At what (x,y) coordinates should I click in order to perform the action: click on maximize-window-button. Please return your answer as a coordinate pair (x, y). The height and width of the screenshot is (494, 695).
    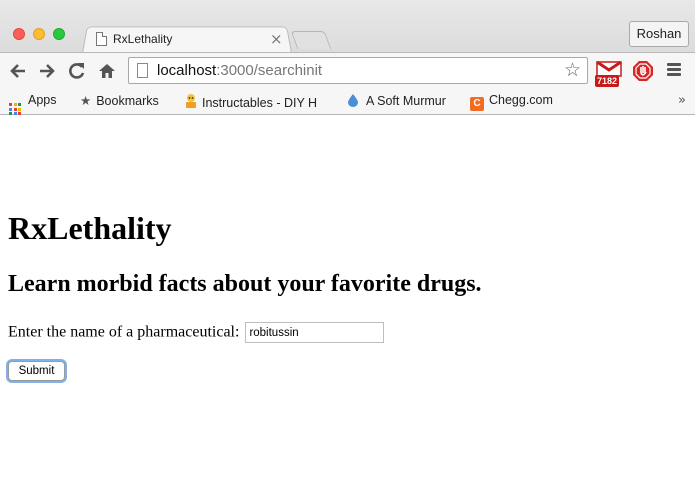
    Looking at the image, I should click on (59, 34).